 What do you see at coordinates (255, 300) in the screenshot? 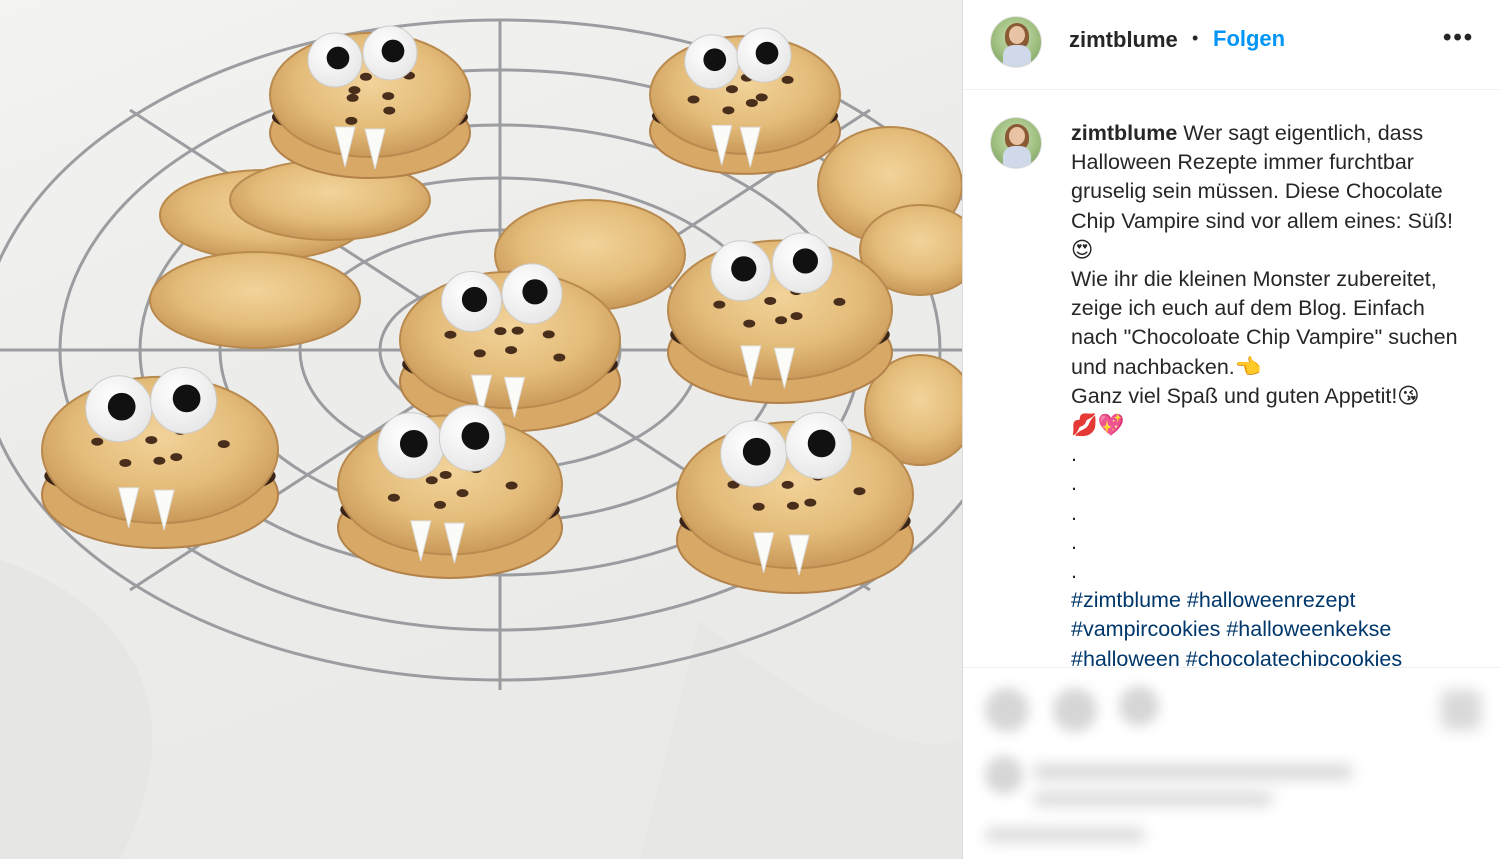
I see `plain-cookie` at bounding box center [255, 300].